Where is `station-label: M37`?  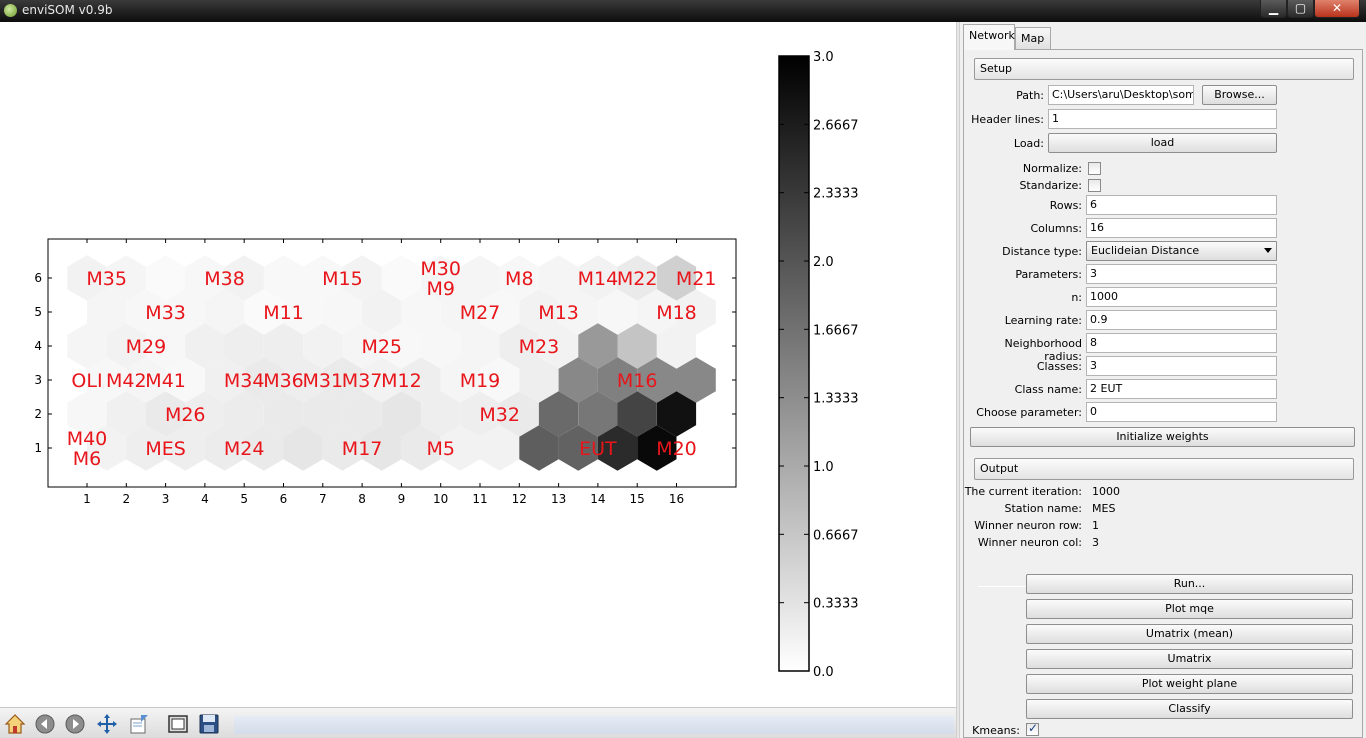 station-label: M37 is located at coordinates (362, 381).